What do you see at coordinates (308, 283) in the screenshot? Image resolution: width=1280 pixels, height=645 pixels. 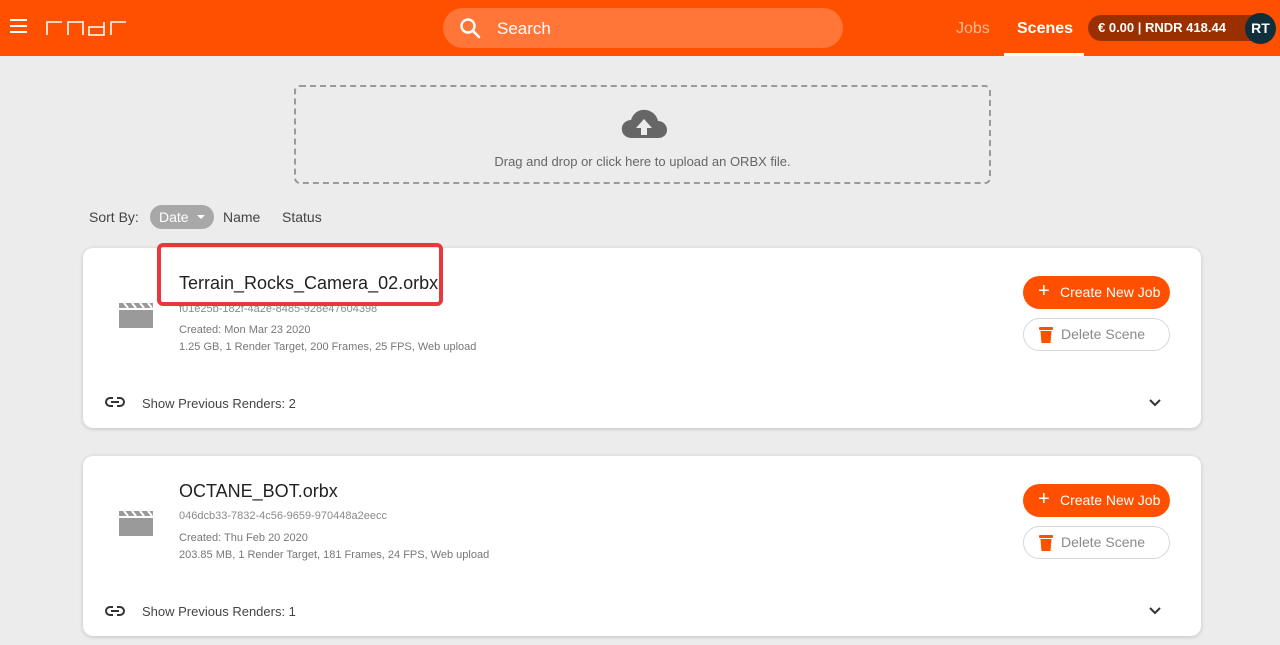 I see `scene-name: Terrain_Rocks_Camera_02.orbx` at bounding box center [308, 283].